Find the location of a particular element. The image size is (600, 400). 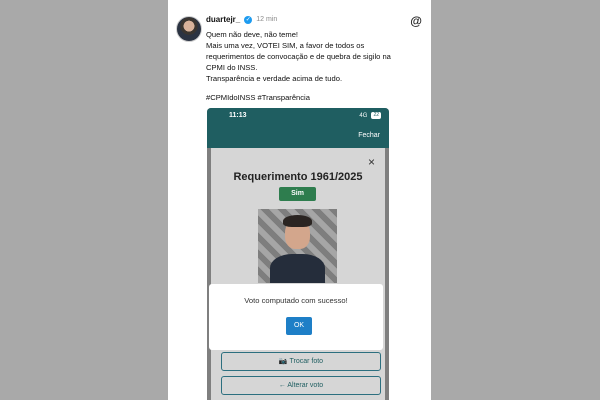

alterar-voto-label: Alterar voto is located at coordinates (305, 385).